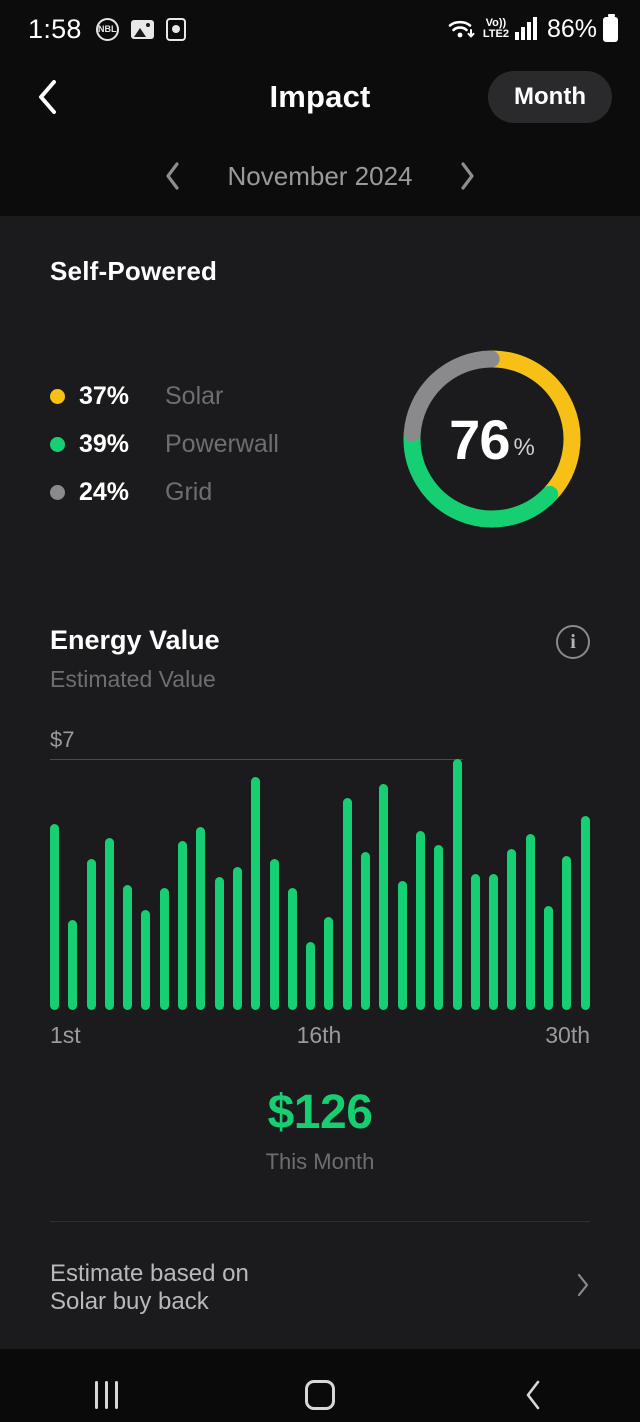 The height and width of the screenshot is (1422, 640). I want to click on prev-month-button, so click(173, 176).